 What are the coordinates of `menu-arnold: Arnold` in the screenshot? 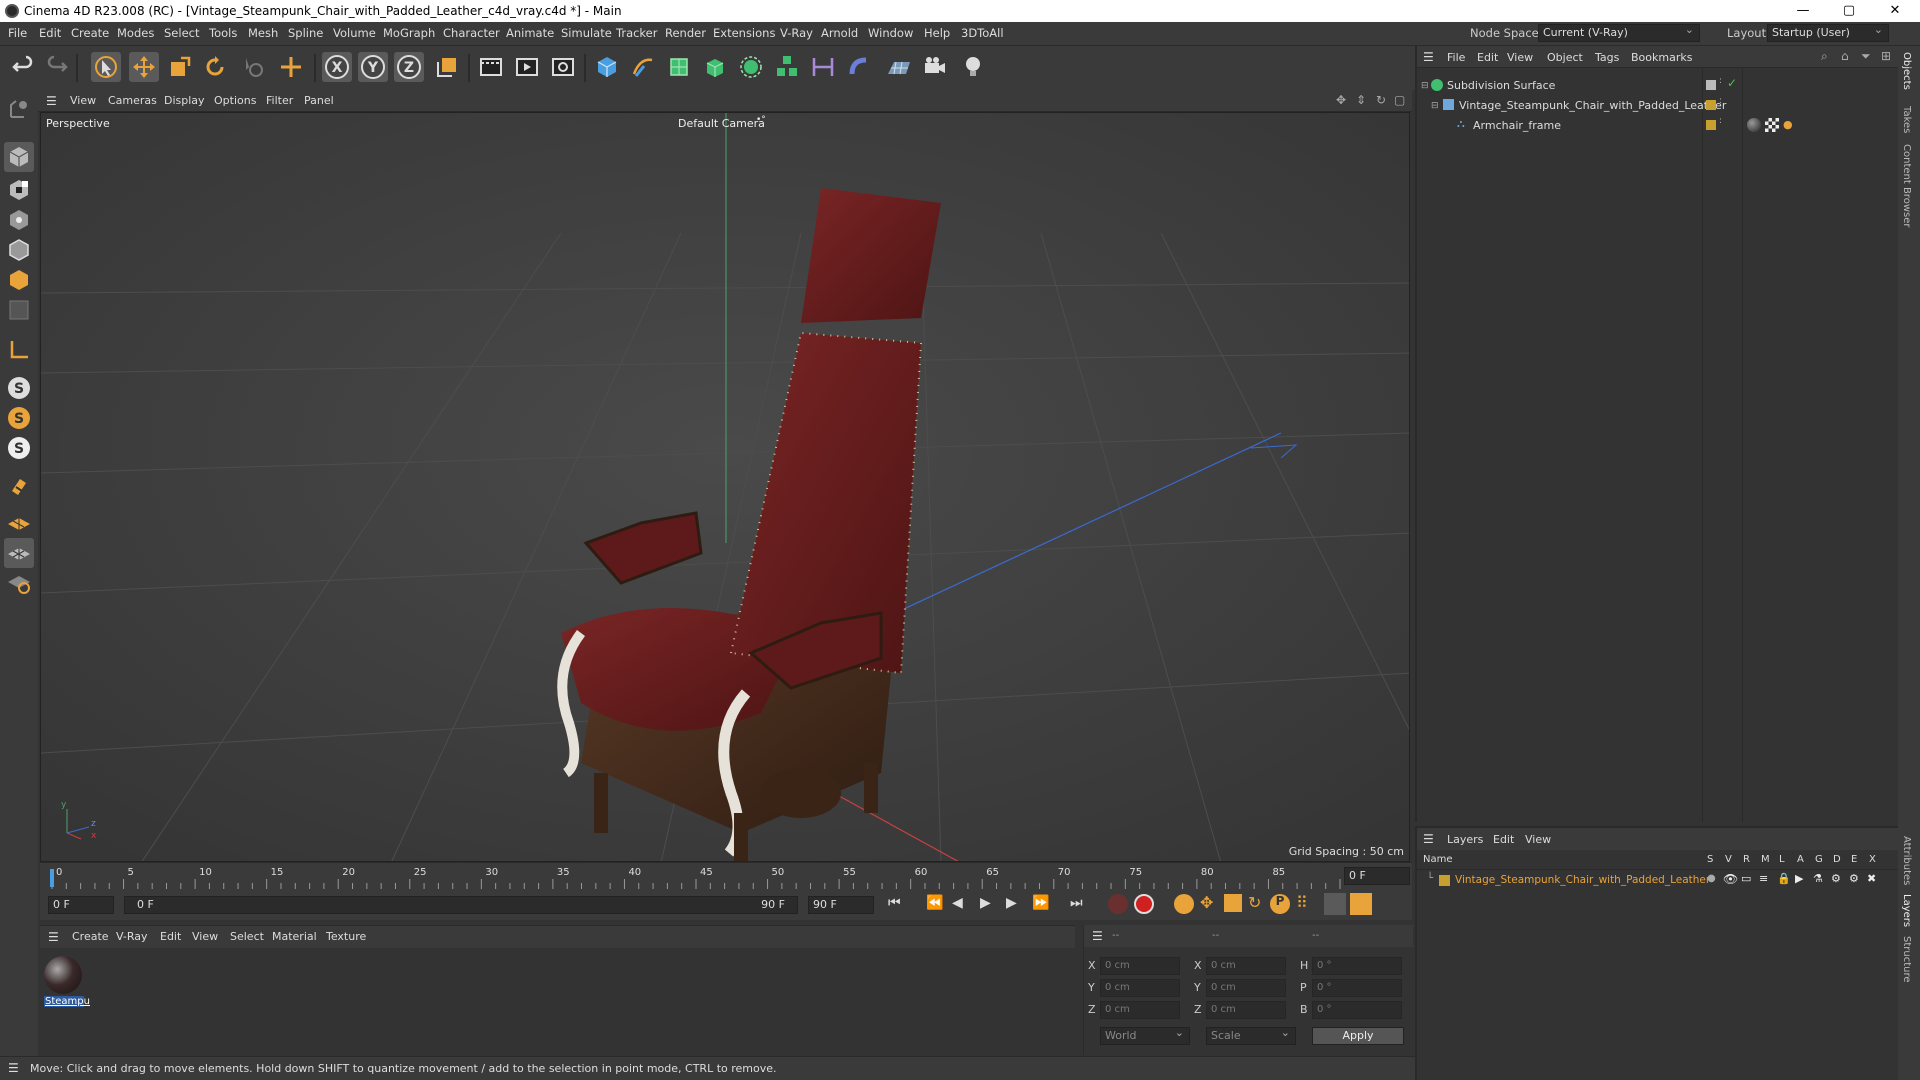 It's located at (839, 33).